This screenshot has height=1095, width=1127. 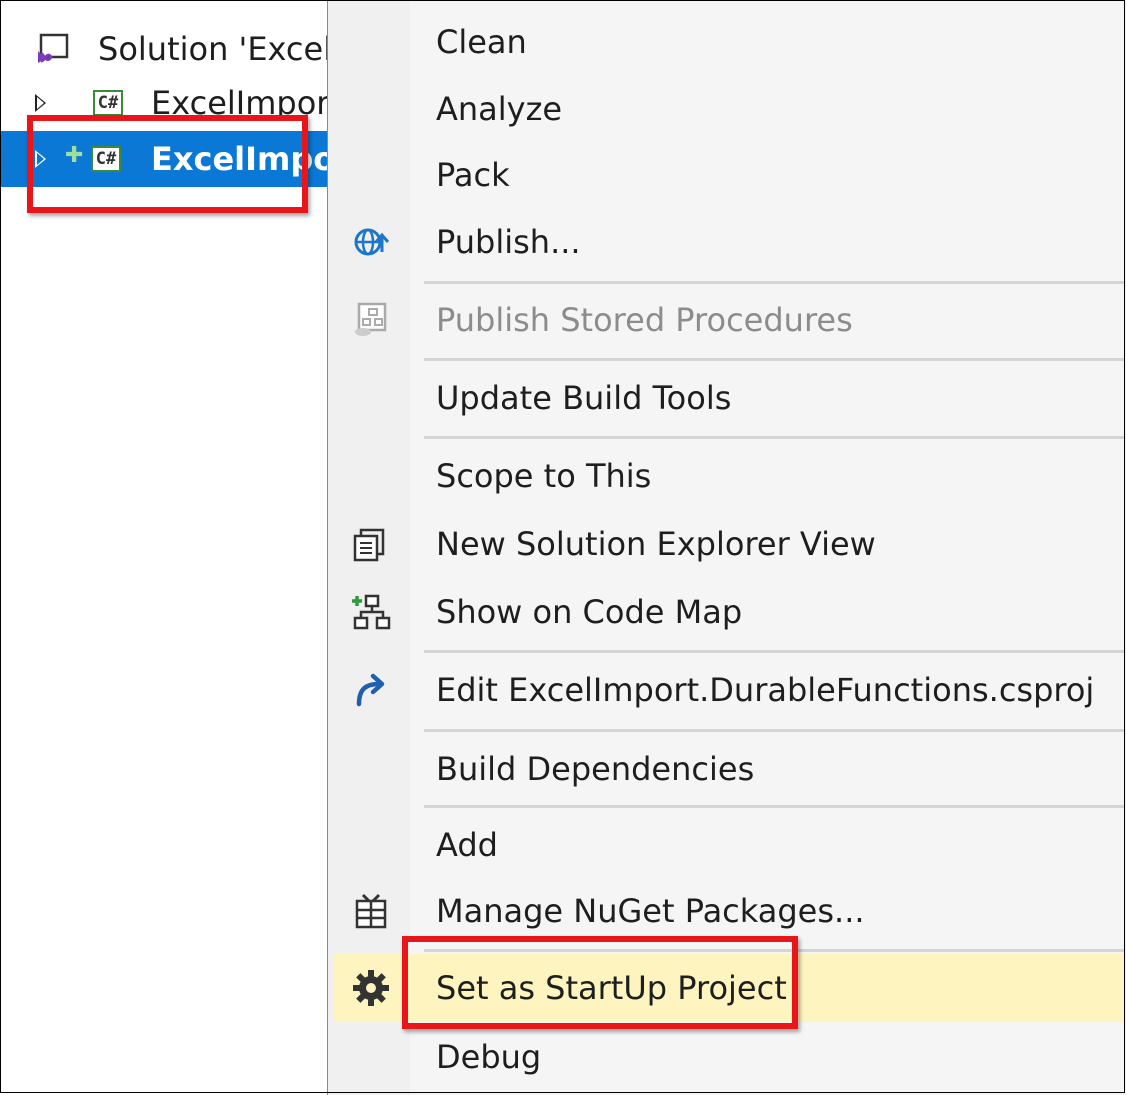 What do you see at coordinates (371, 320) in the screenshot?
I see `publish-procedures-icon` at bounding box center [371, 320].